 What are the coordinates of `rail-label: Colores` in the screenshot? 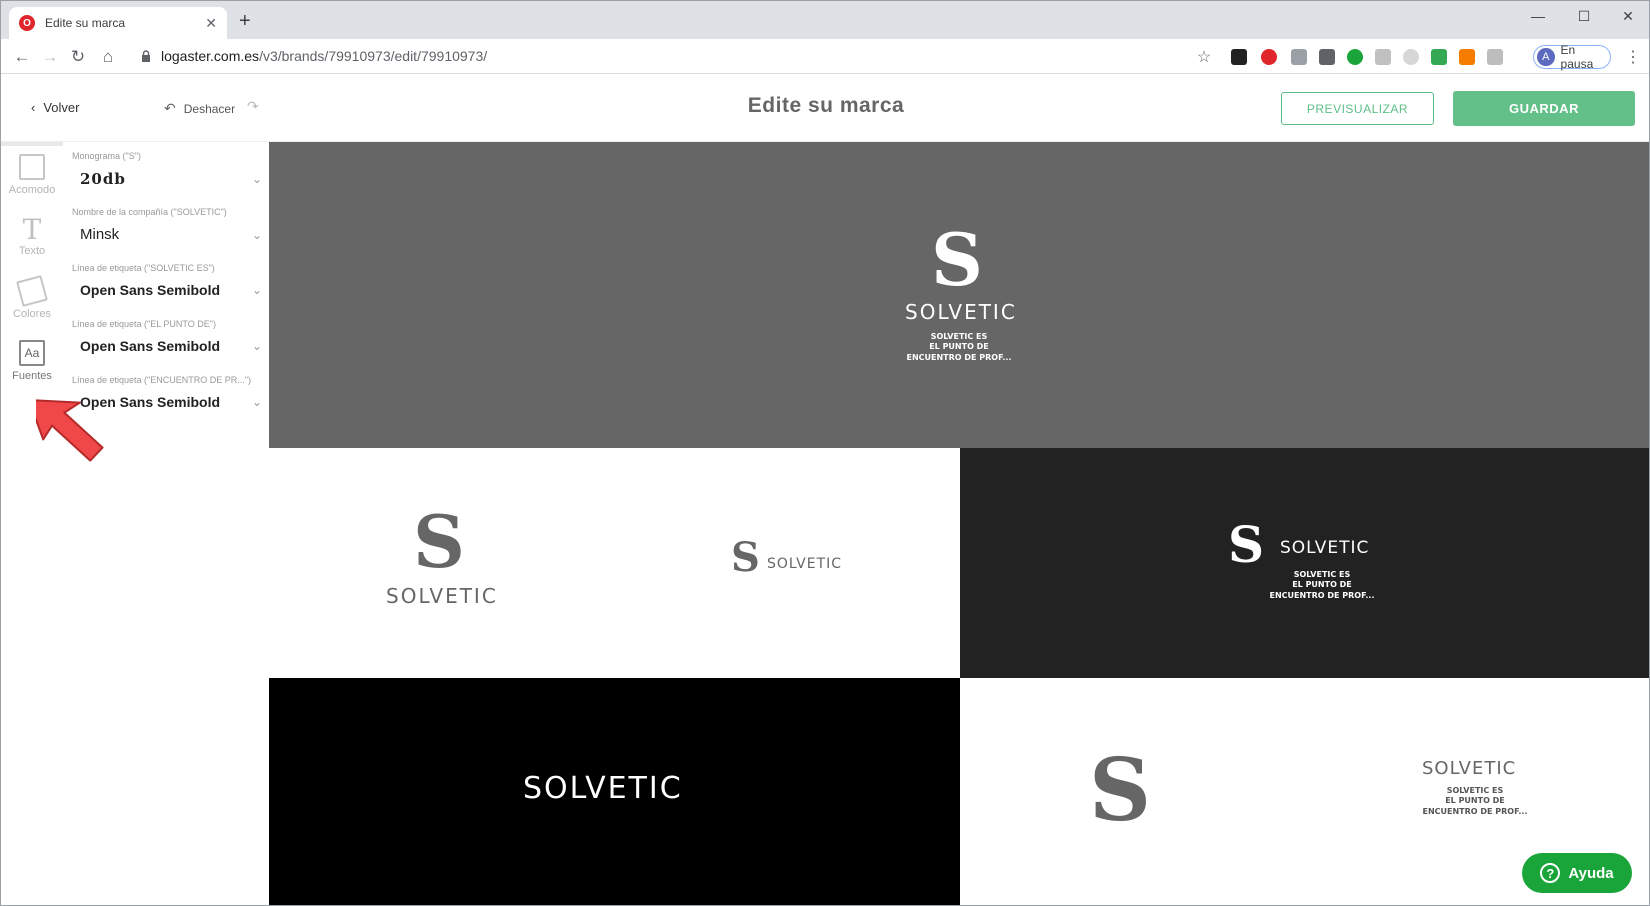 It's located at (32, 314).